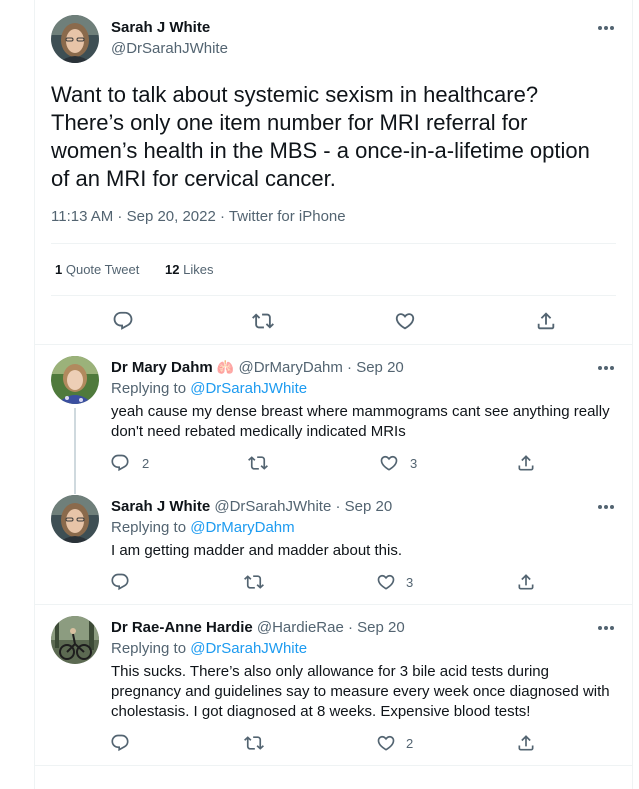 This screenshot has height=789, width=639. Describe the element at coordinates (162, 367) in the screenshot. I see `author-name: Dr Mary Dahm` at that location.